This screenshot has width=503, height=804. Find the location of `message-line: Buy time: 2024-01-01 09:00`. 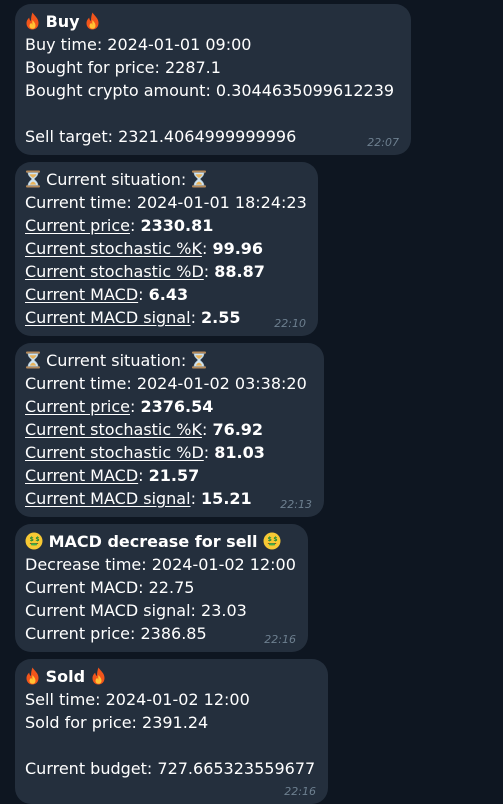

message-line: Buy time: 2024-01-01 09:00 is located at coordinates (213, 44).